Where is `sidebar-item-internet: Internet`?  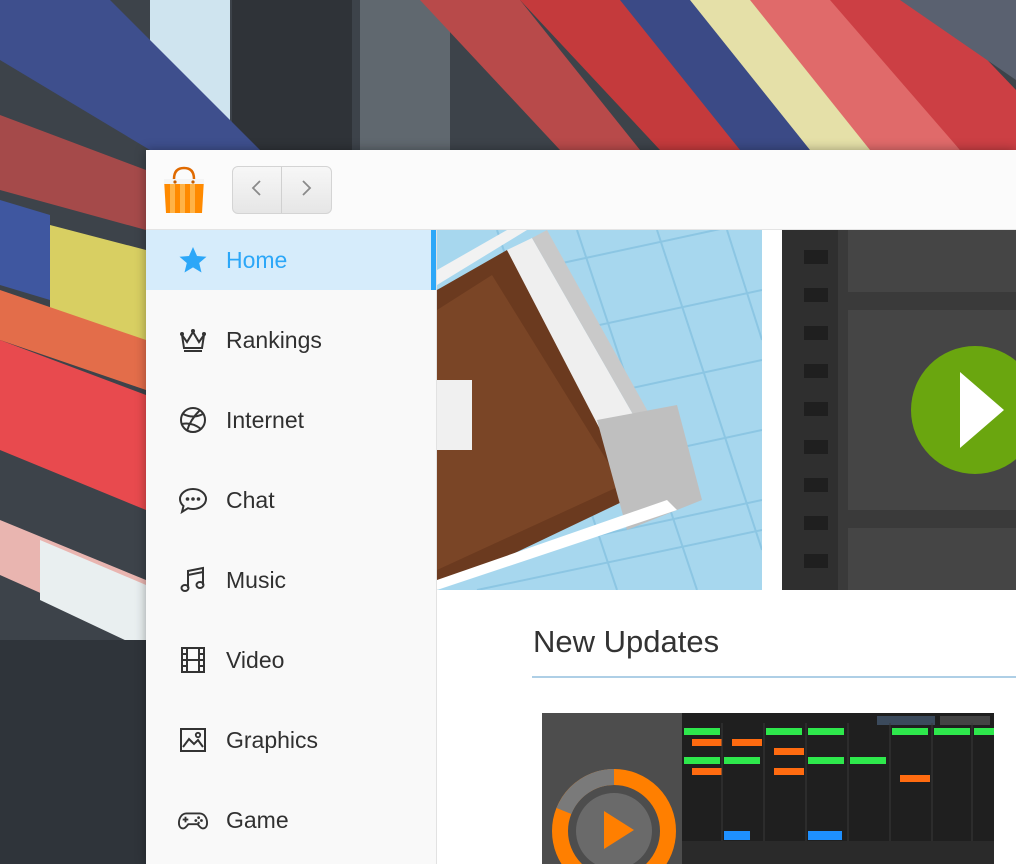 sidebar-item-internet: Internet is located at coordinates (291, 420).